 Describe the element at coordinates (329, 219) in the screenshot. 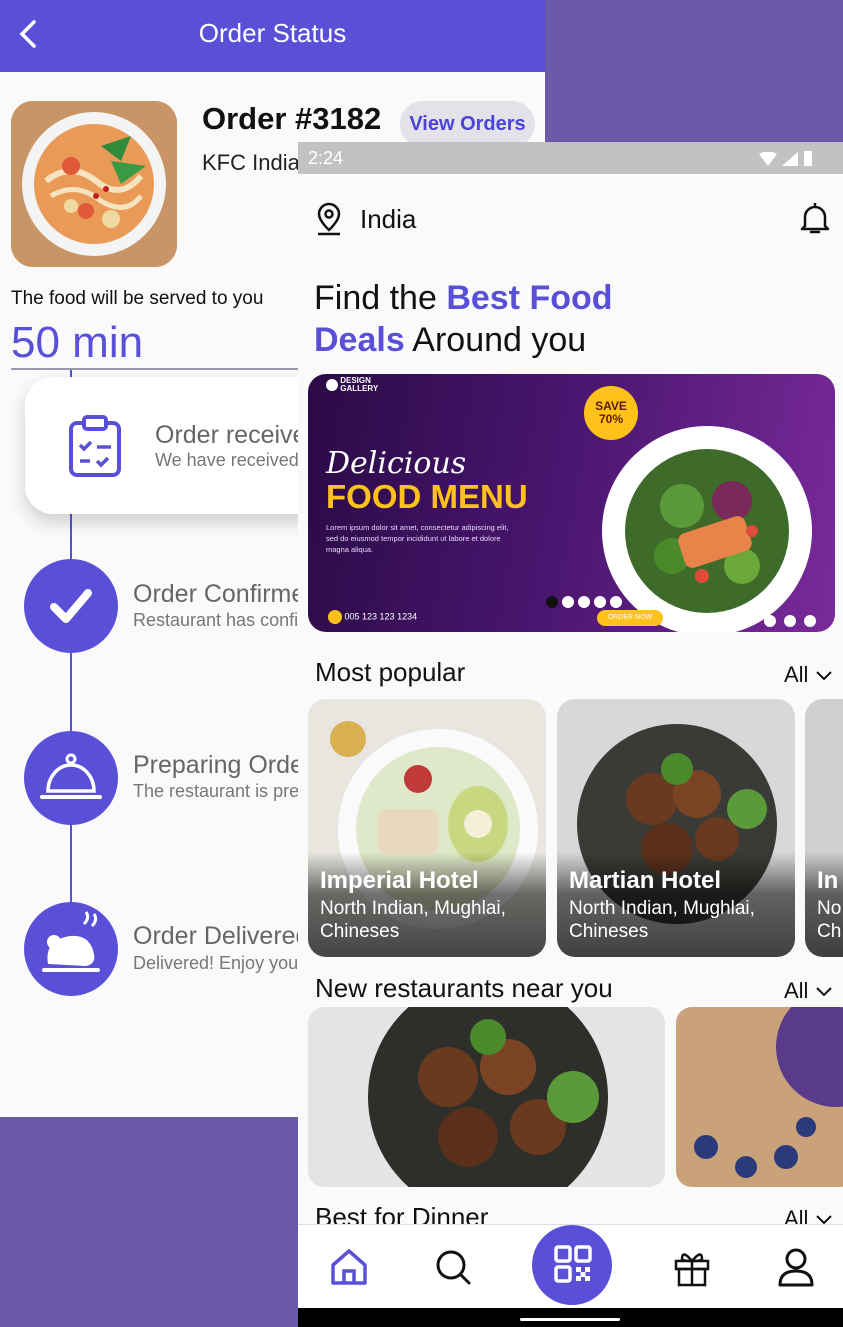

I see `location-pin-icon` at that location.